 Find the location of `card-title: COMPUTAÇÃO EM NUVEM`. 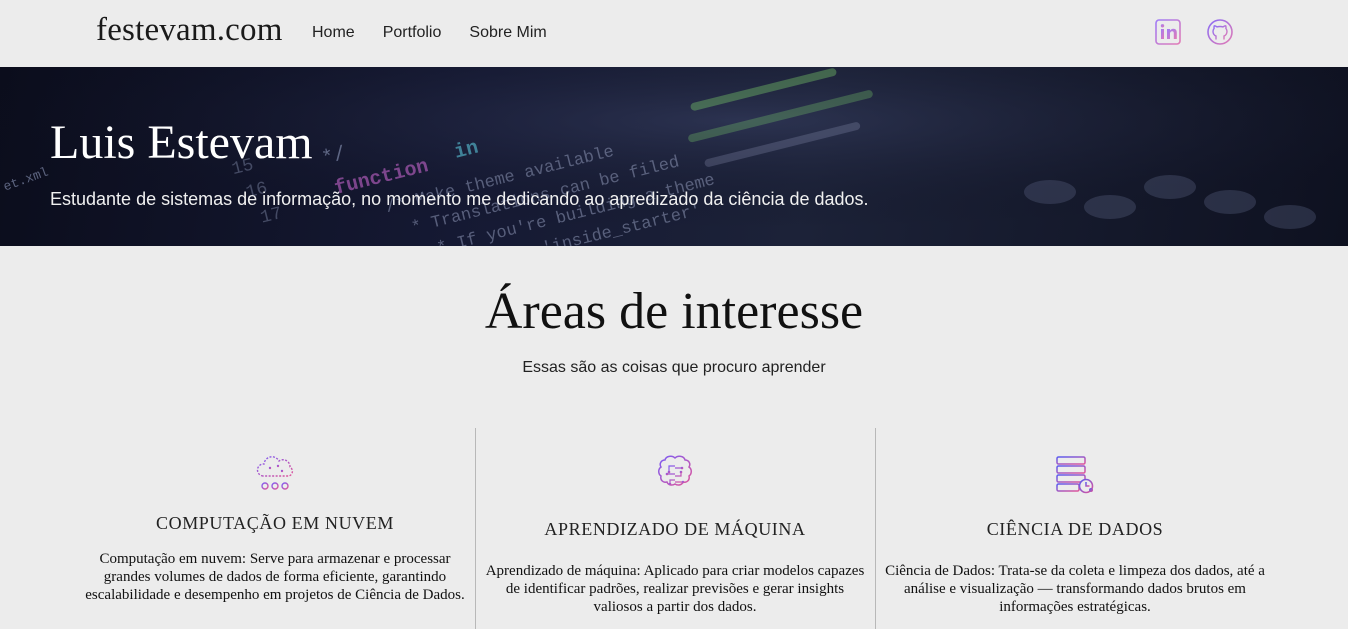

card-title: COMPUTAÇÃO EM NUVEM is located at coordinates (275, 523).